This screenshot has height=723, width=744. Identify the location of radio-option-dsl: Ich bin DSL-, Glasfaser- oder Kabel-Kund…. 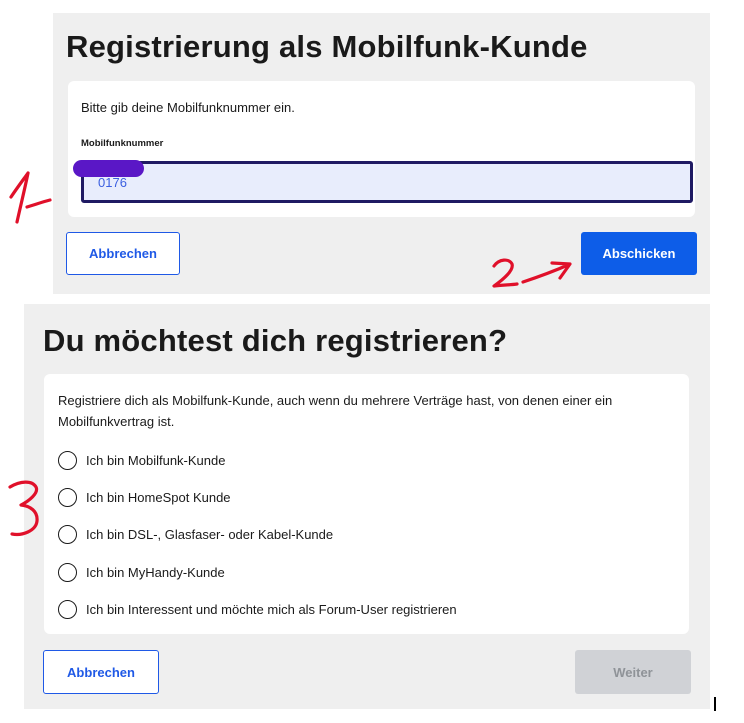
(195, 534).